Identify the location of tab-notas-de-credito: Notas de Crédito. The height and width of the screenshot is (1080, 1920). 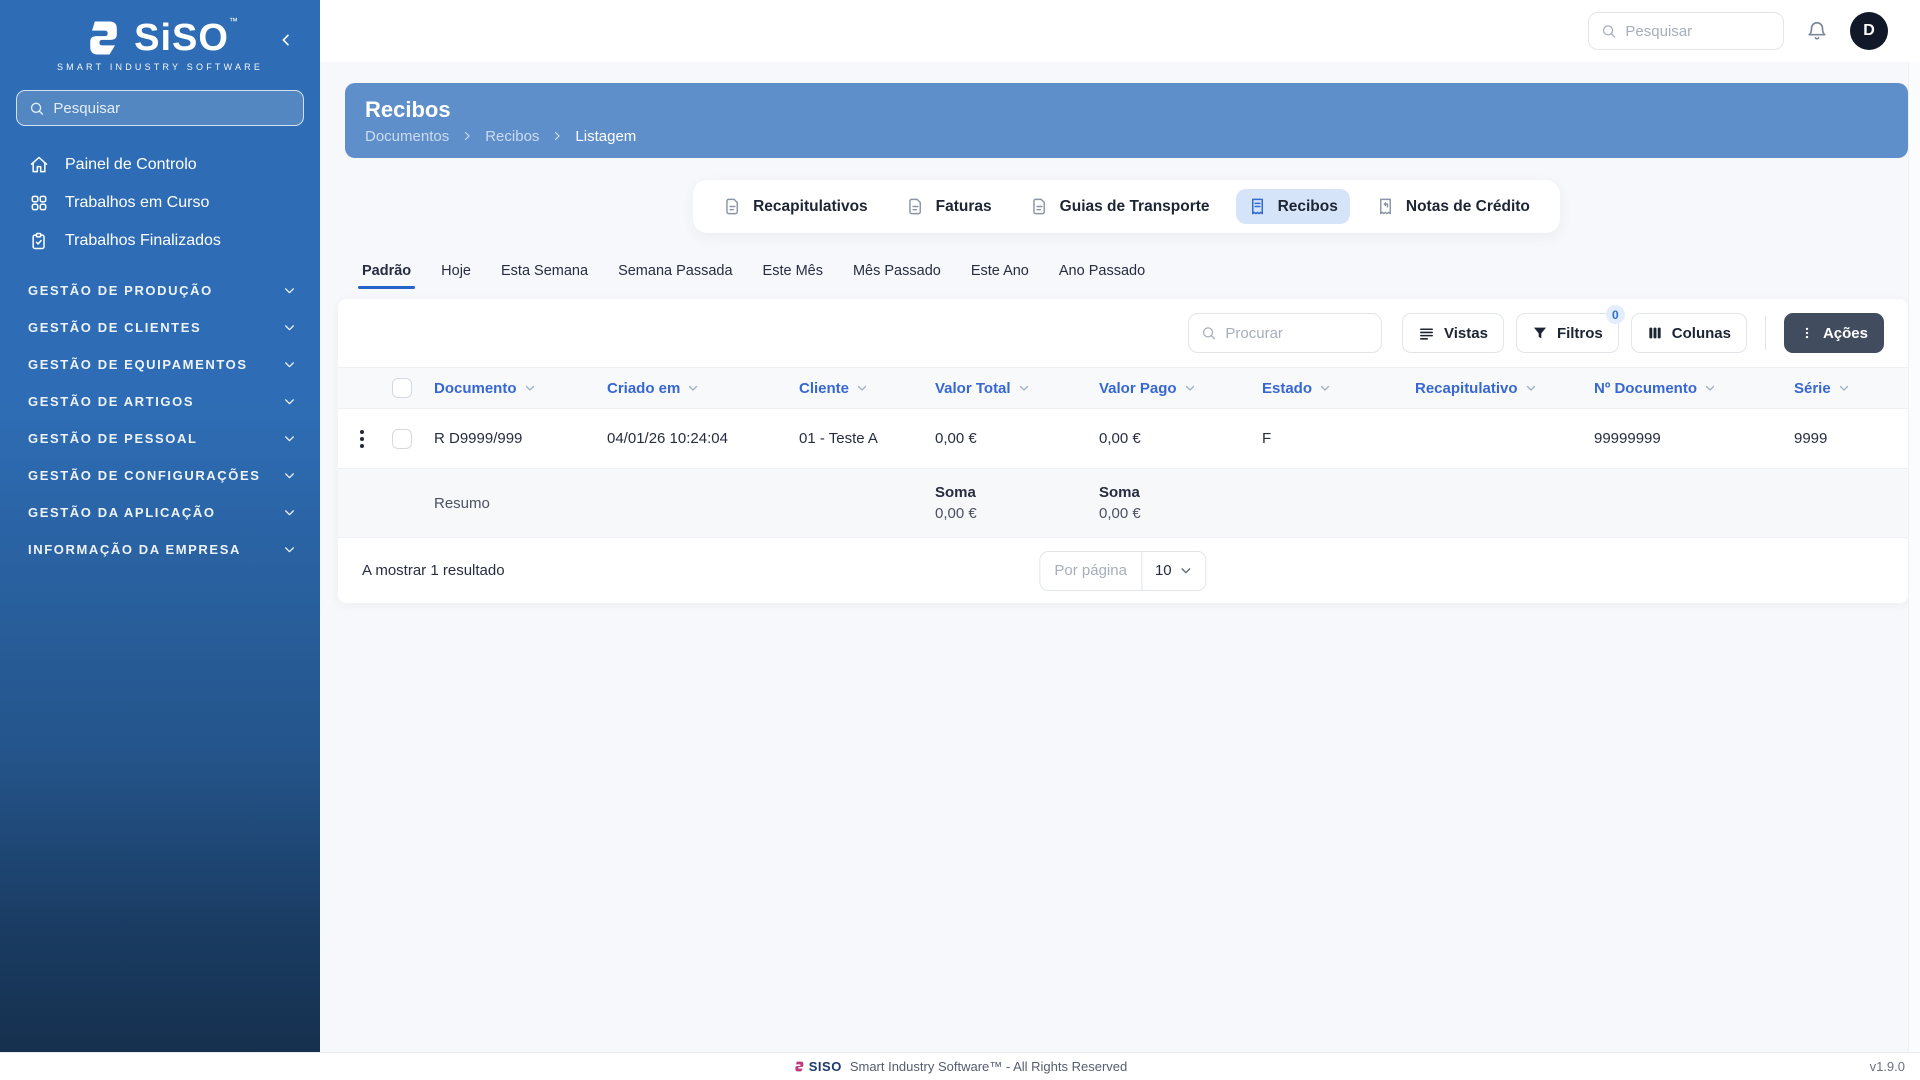
(1453, 206).